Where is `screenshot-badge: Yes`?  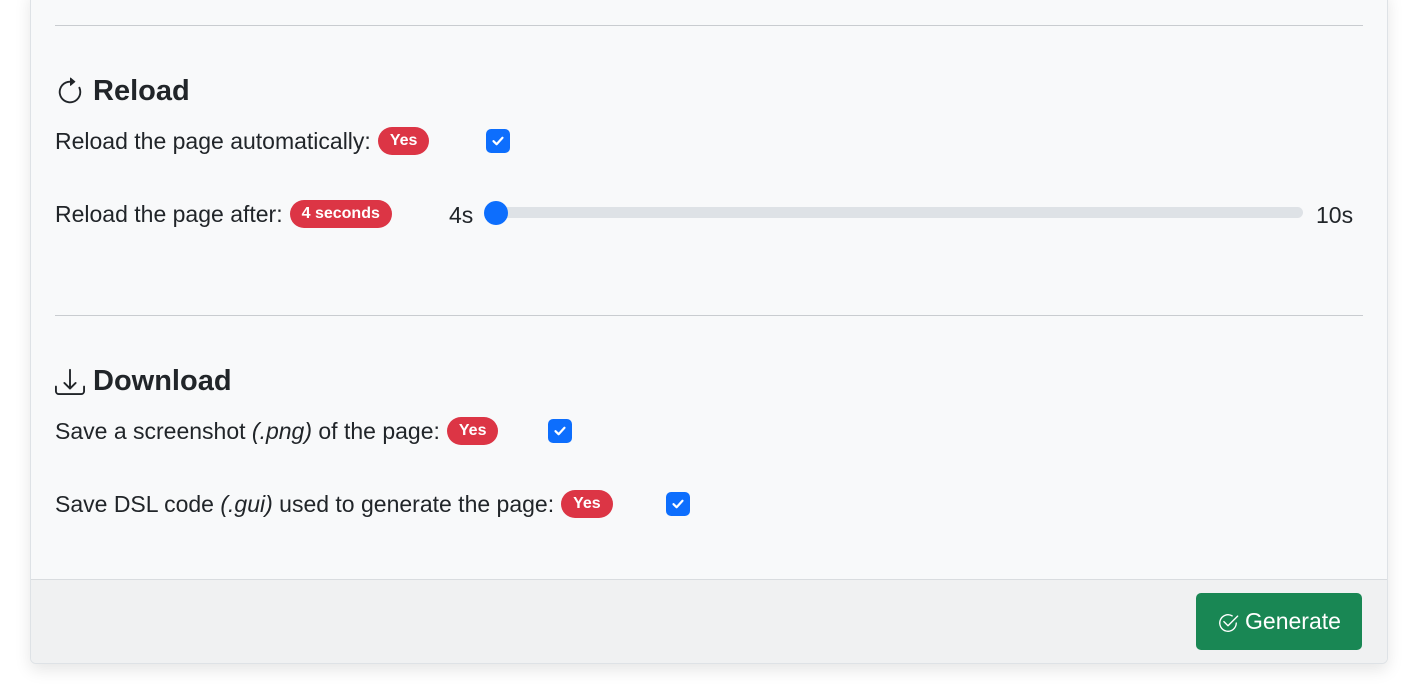
screenshot-badge: Yes is located at coordinates (472, 431).